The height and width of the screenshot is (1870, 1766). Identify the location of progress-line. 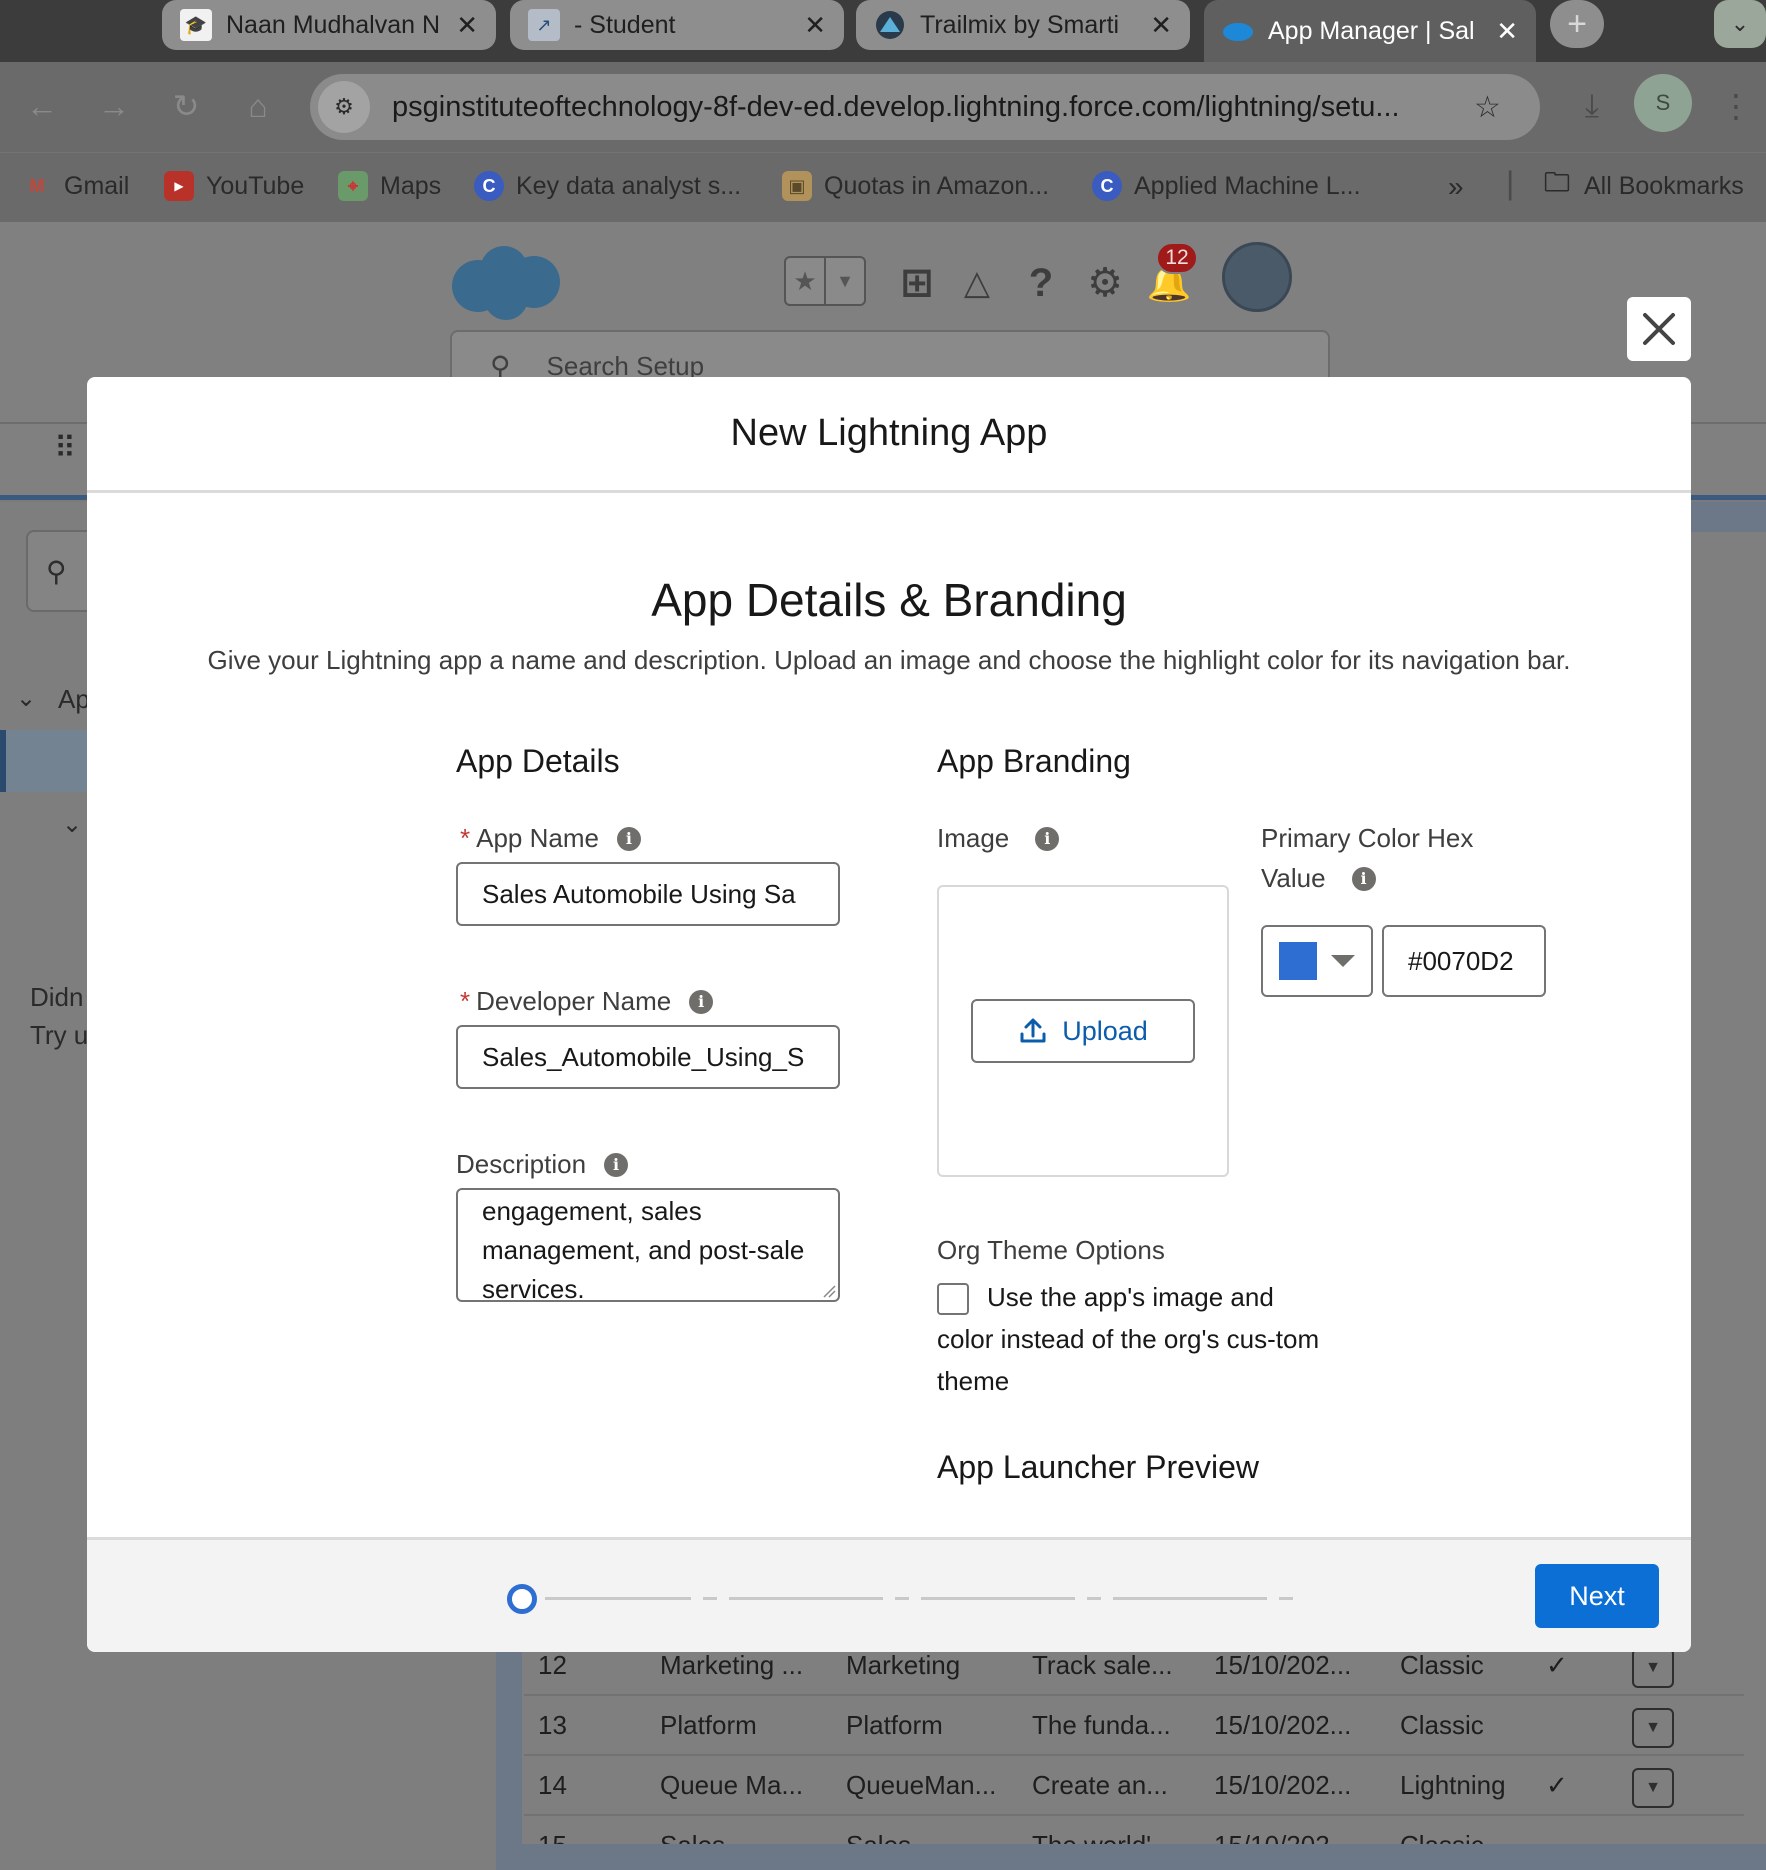
(618, 1598).